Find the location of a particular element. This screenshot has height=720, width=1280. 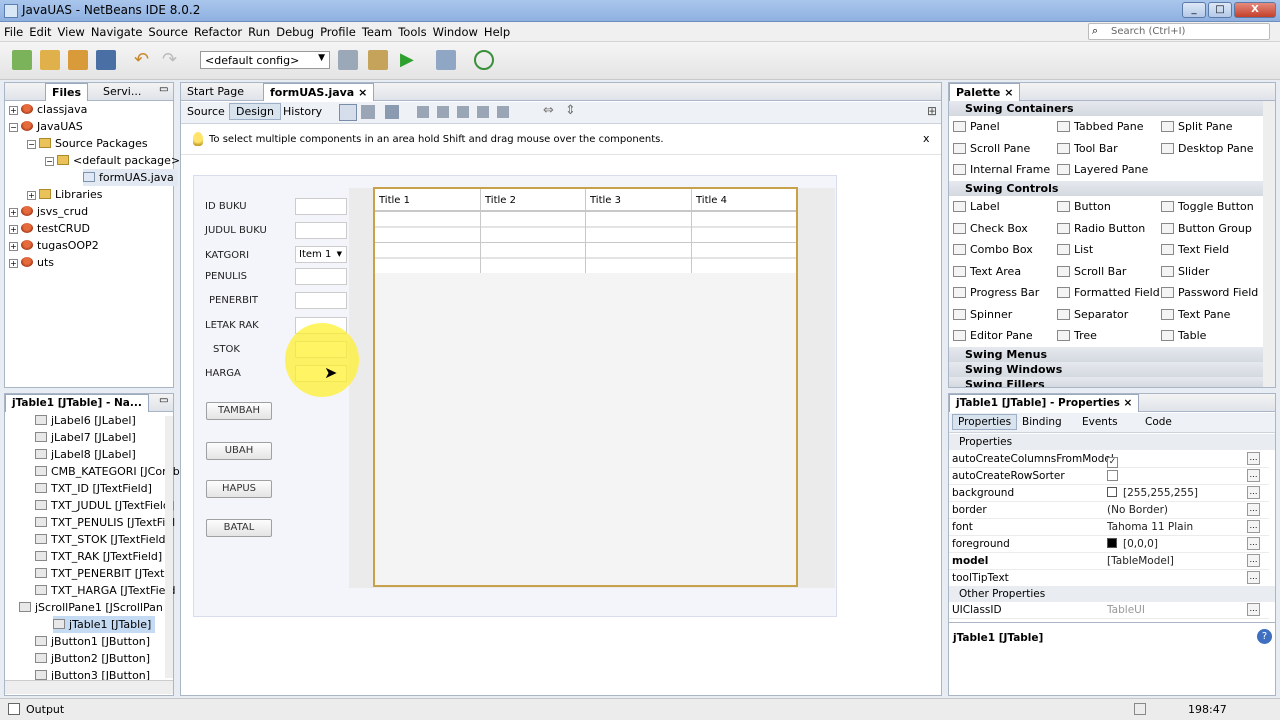

navigator-item: TXT_PENERBIT [JTextFi is located at coordinates (104, 573).